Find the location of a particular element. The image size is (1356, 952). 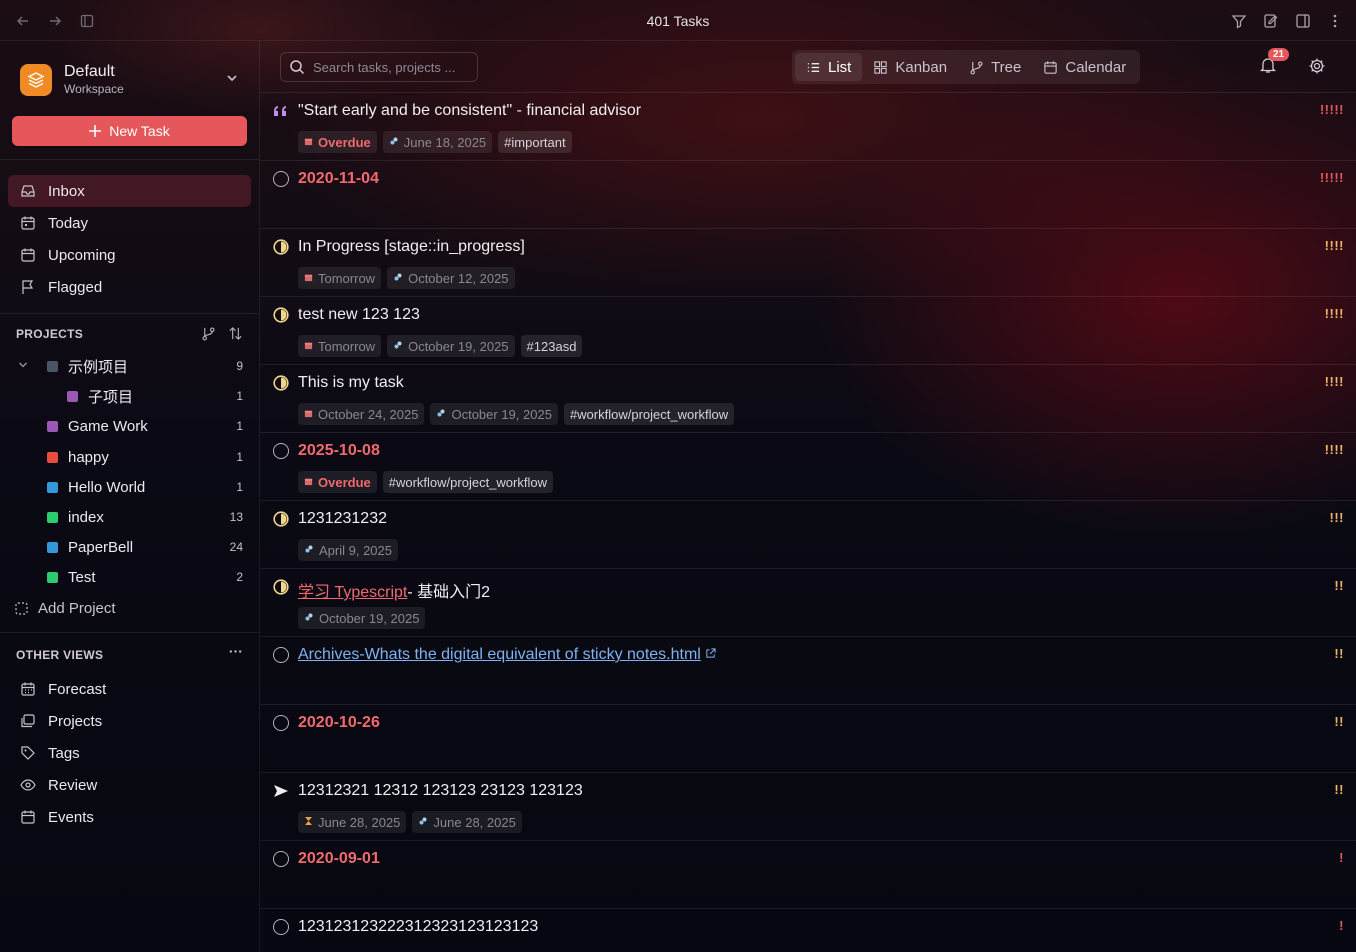

project-item: Game Work 1 is located at coordinates (129, 426).